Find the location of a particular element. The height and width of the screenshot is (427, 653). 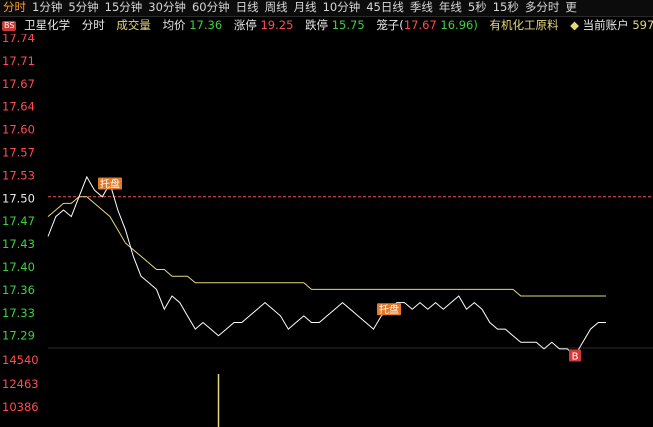

price-axis-label: 17.74 is located at coordinates (18, 39).